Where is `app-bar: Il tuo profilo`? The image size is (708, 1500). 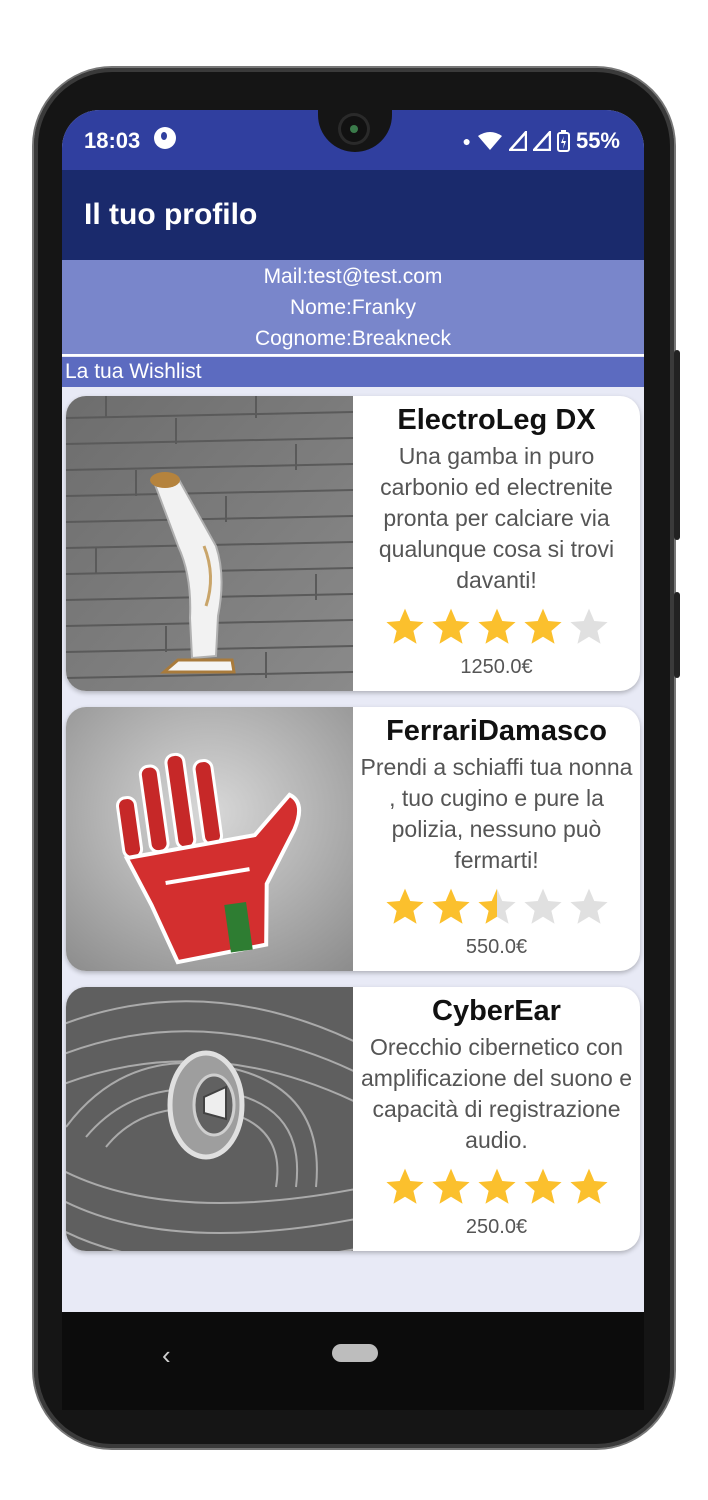
app-bar: Il tuo profilo is located at coordinates (353, 215).